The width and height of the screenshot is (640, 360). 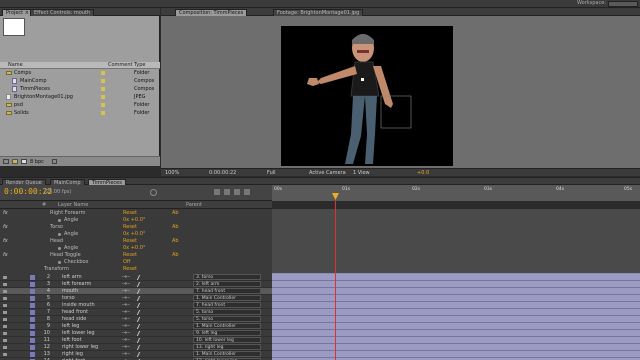 I want to click on layer-name: head side, so click(x=74, y=319).